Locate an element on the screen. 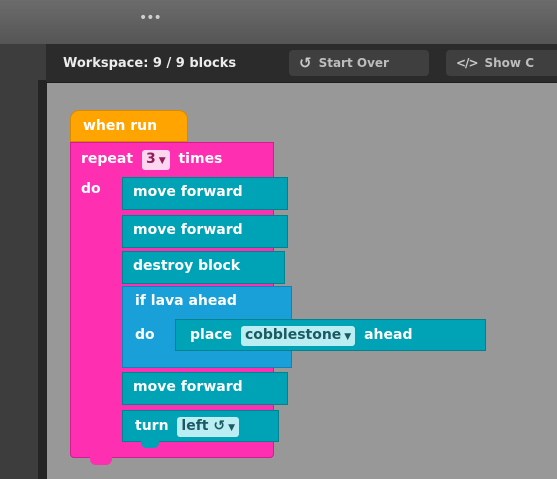 Image resolution: width=557 pixels, height=479 pixels. turn-block: turn left ↺ ▼ is located at coordinates (200, 426).